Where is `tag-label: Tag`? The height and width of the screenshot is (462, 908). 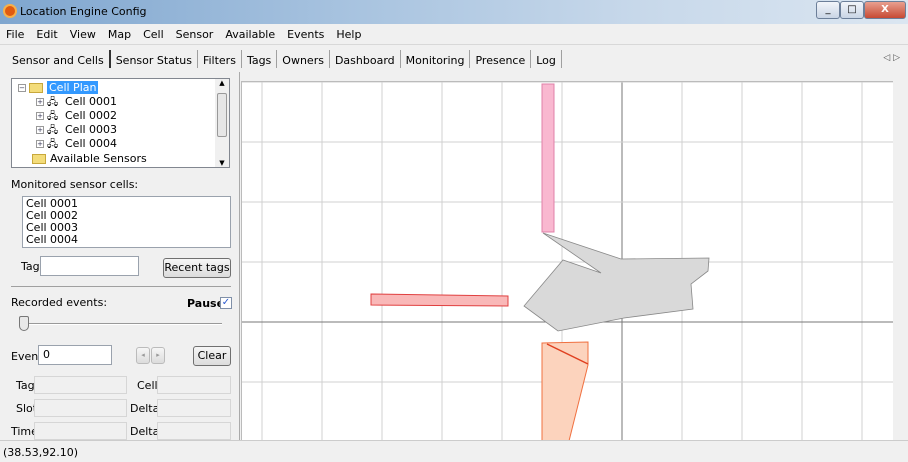
tag-label: Tag is located at coordinates (30, 266).